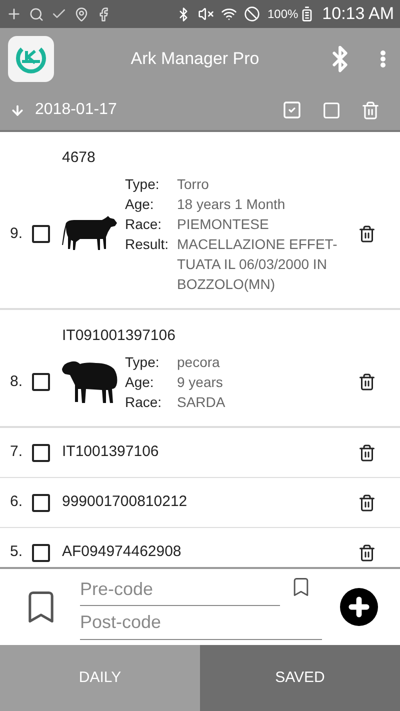 The height and width of the screenshot is (711, 400). Describe the element at coordinates (90, 382) in the screenshot. I see `sheep-icon` at that location.